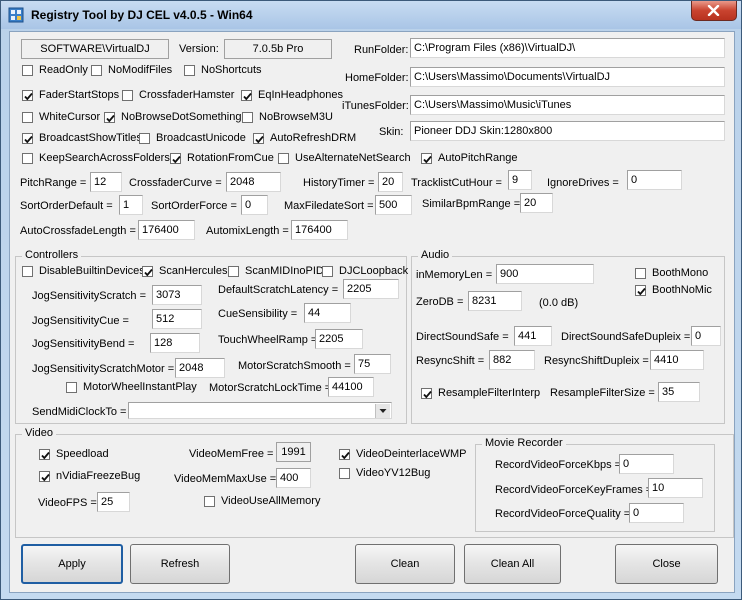 This screenshot has width=742, height=600. I want to click on sendmidiclockto-select, so click(260, 410).